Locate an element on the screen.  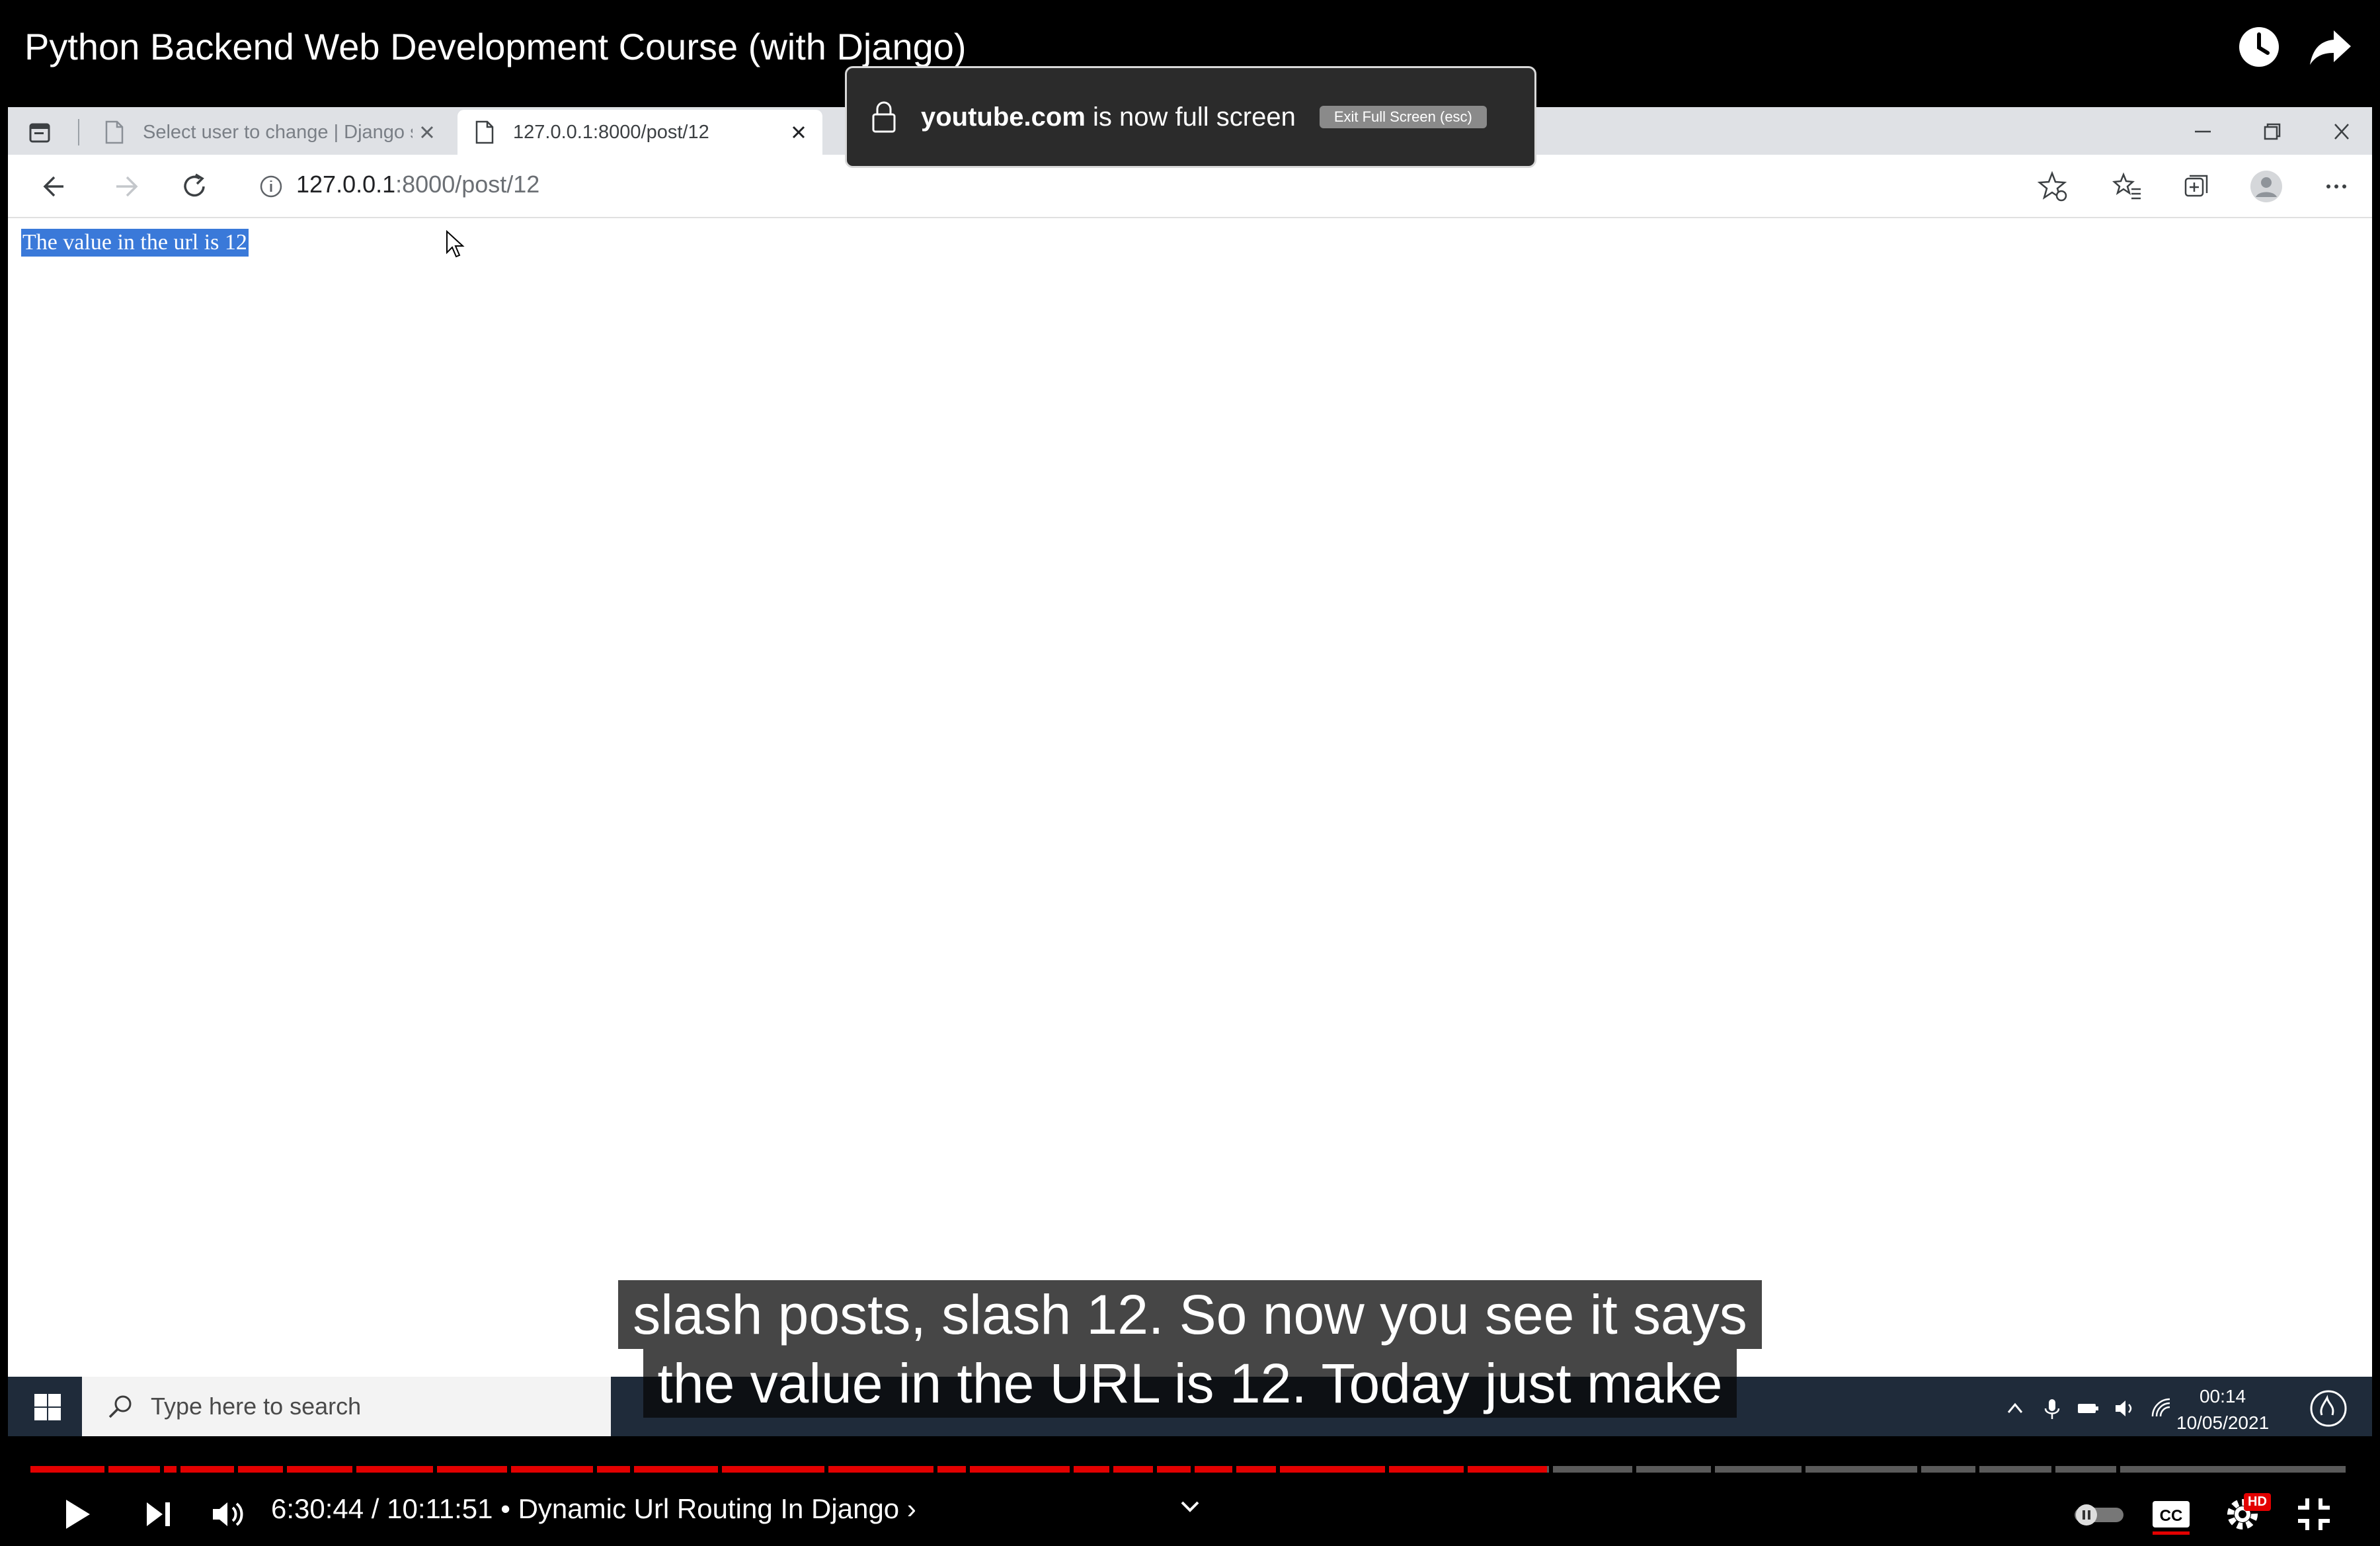
next-icon is located at coordinates (158, 1514).